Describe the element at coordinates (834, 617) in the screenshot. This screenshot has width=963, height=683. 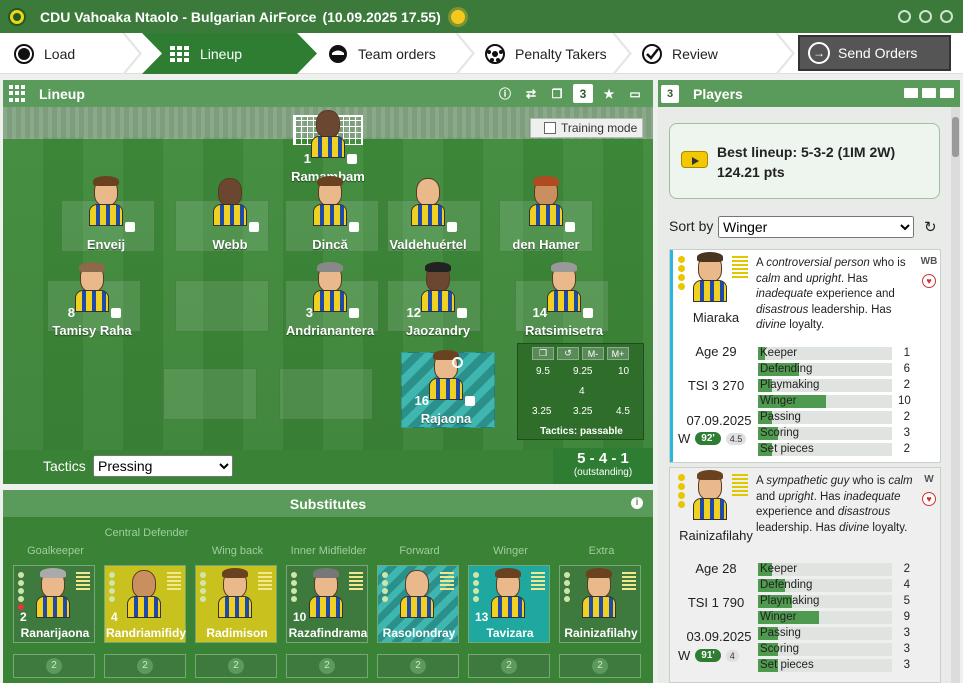
I see `skill-row: Winger 9` at that location.